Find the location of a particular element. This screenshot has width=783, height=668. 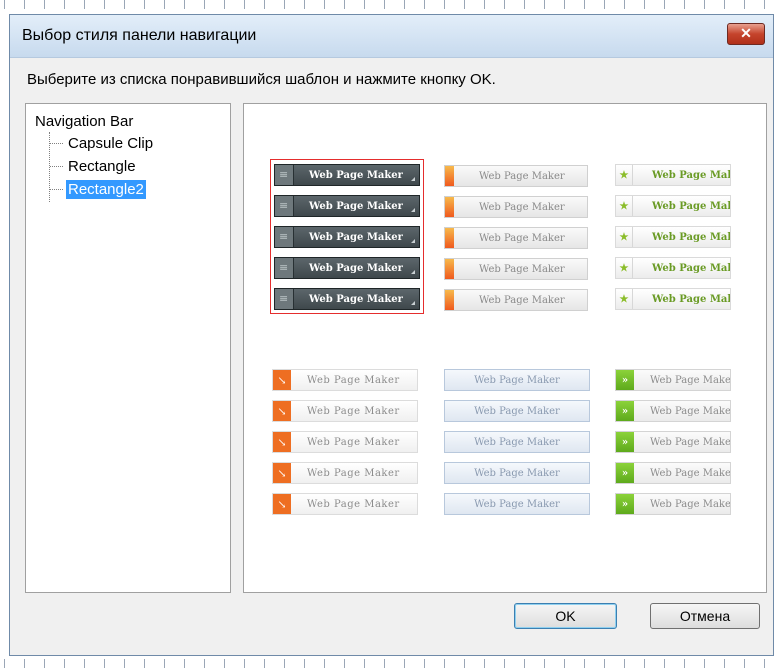

close-button: ✕ is located at coordinates (746, 34).